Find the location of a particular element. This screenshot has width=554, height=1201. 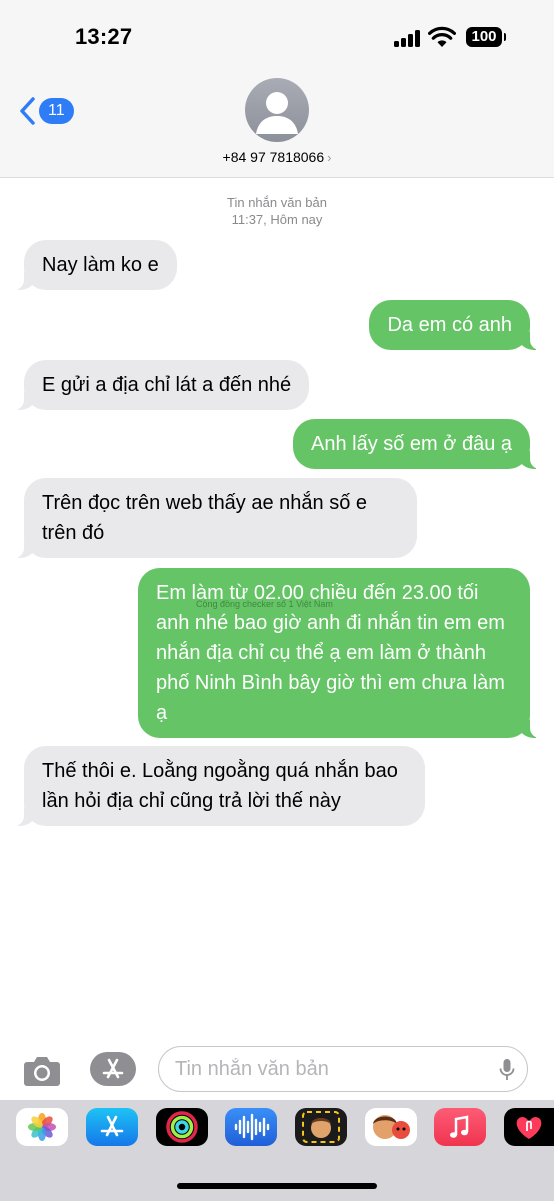

app-store-button is located at coordinates (113, 1069).